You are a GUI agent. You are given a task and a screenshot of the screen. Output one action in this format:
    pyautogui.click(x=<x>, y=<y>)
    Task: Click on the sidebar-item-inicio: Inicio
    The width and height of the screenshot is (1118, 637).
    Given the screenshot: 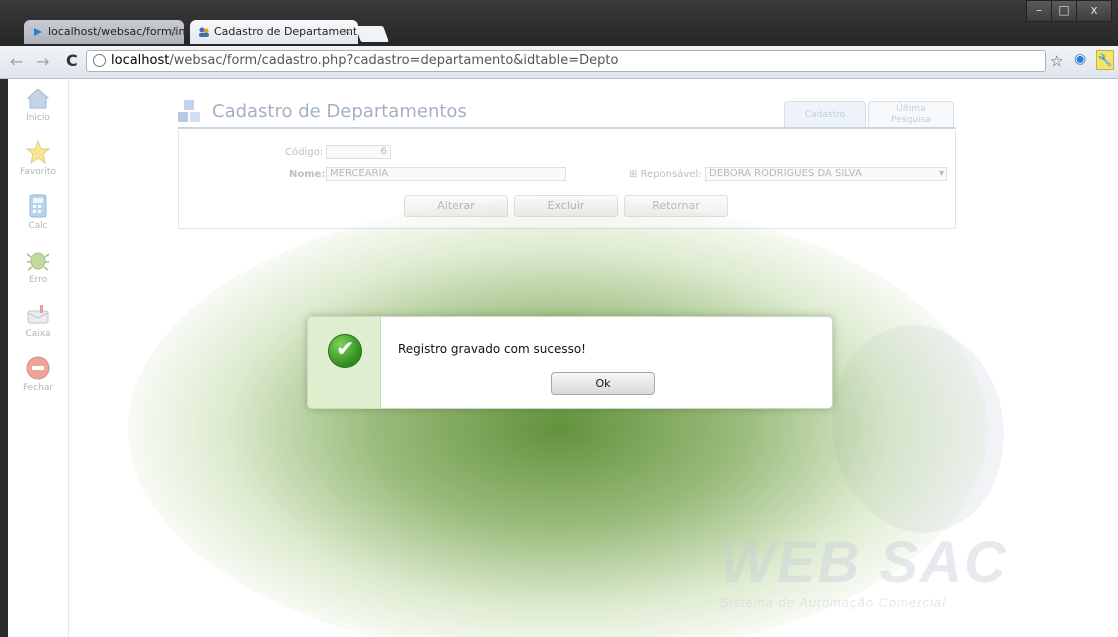 What is the action you would take?
    pyautogui.click(x=38, y=104)
    